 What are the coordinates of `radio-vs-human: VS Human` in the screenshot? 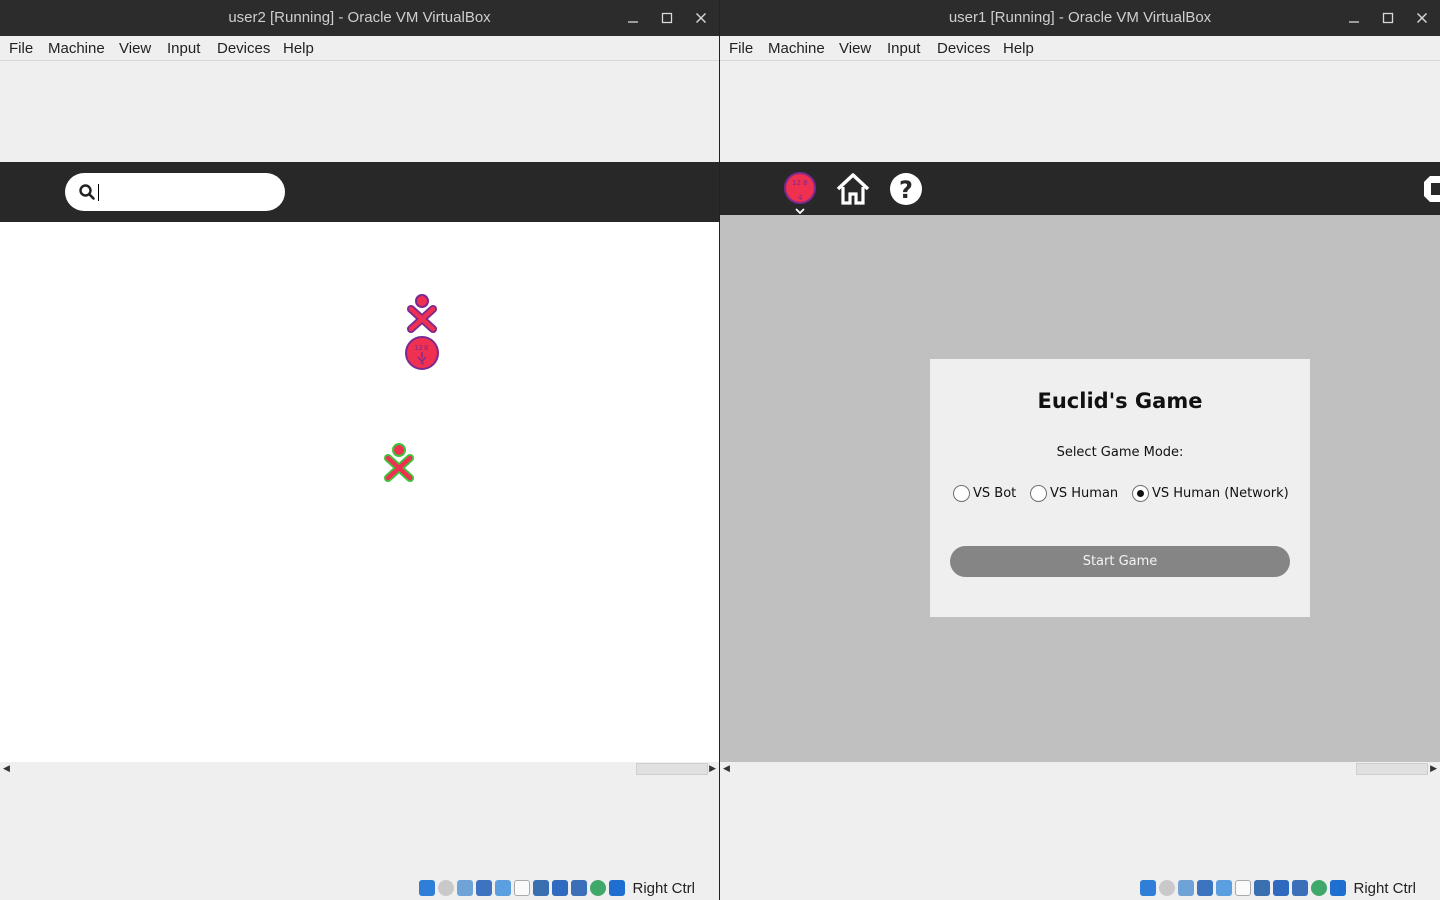 It's located at (1074, 493).